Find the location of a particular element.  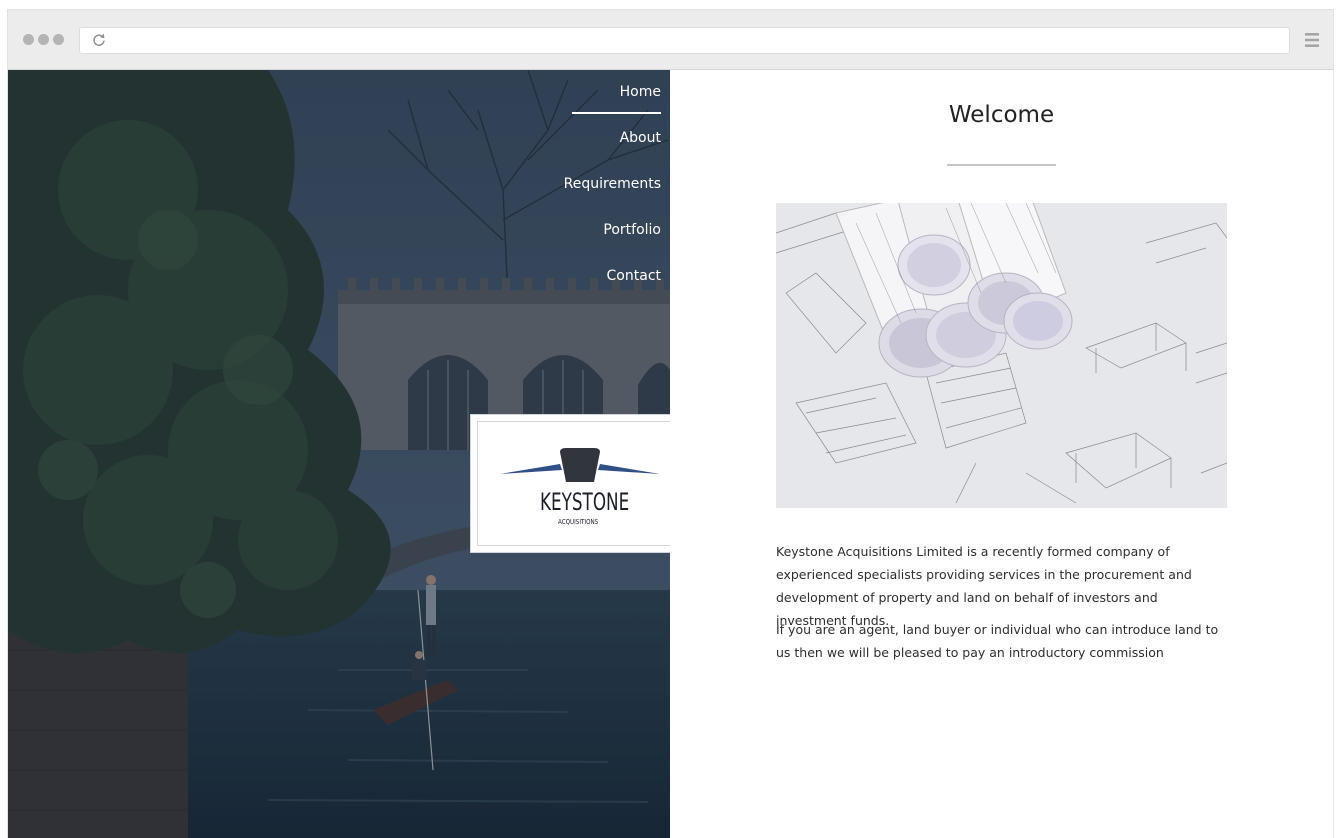

nav-item-contact: Contact is located at coordinates (561, 289).